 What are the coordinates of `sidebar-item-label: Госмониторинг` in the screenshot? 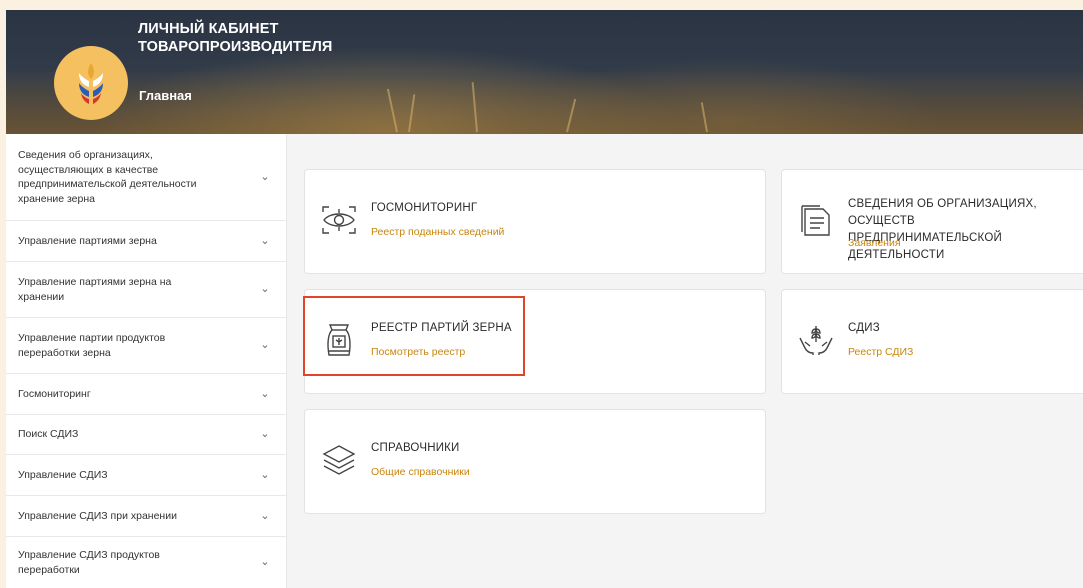 It's located at (54, 393).